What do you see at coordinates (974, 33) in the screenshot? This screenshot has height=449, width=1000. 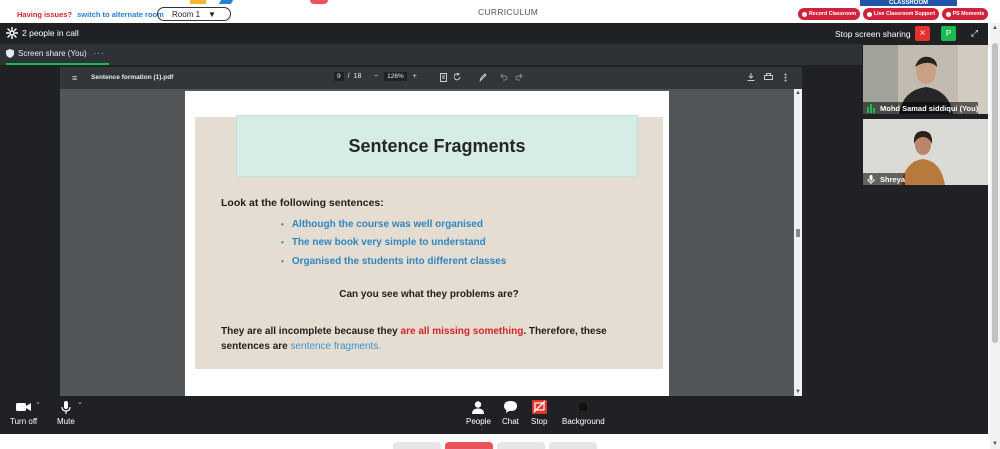 I see `expand-icon: ⤢` at bounding box center [974, 33].